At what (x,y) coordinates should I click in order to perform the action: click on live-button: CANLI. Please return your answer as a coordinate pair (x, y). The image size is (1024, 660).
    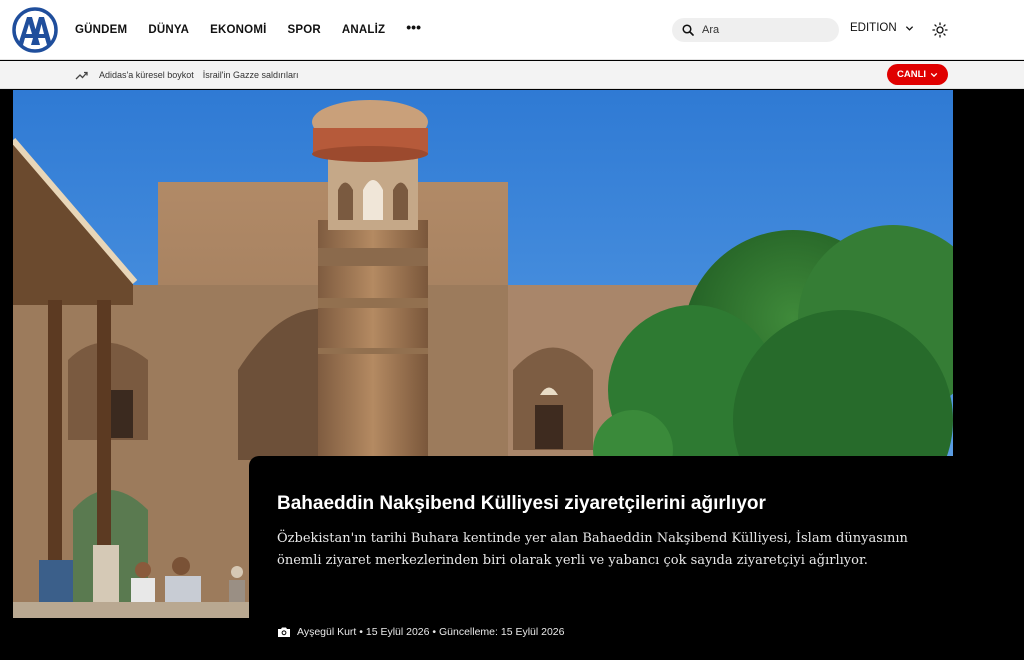
    Looking at the image, I should click on (917, 74).